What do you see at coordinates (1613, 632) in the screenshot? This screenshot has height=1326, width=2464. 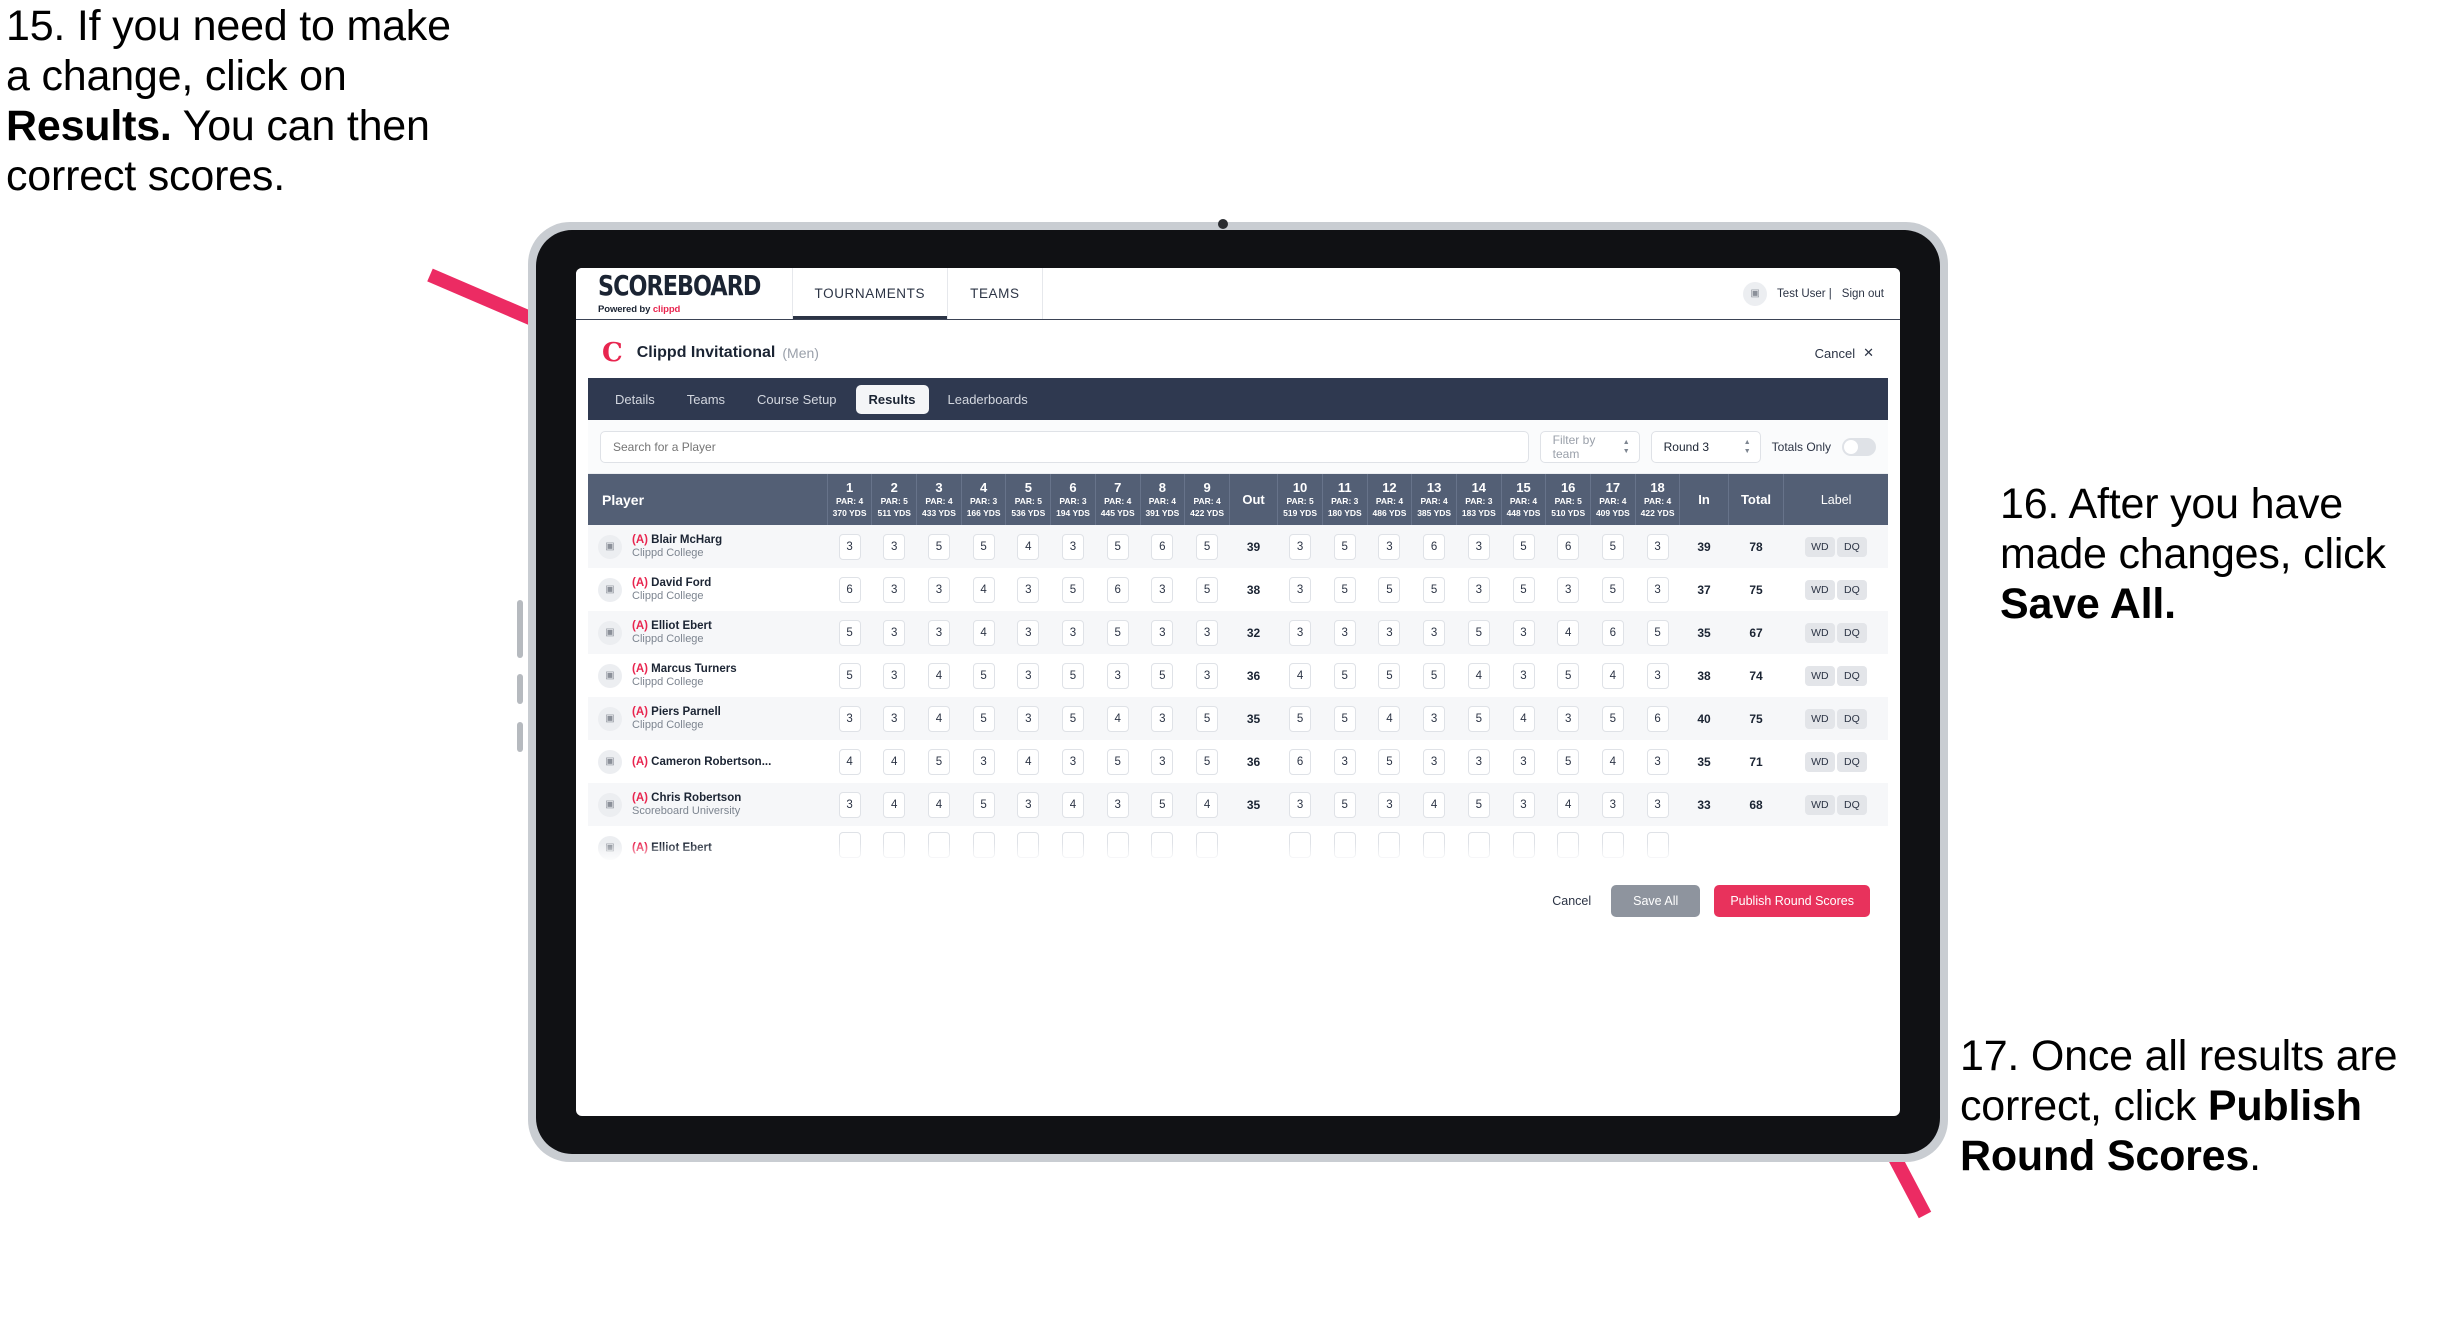 I see `score-cell-hole-17: 6` at bounding box center [1613, 632].